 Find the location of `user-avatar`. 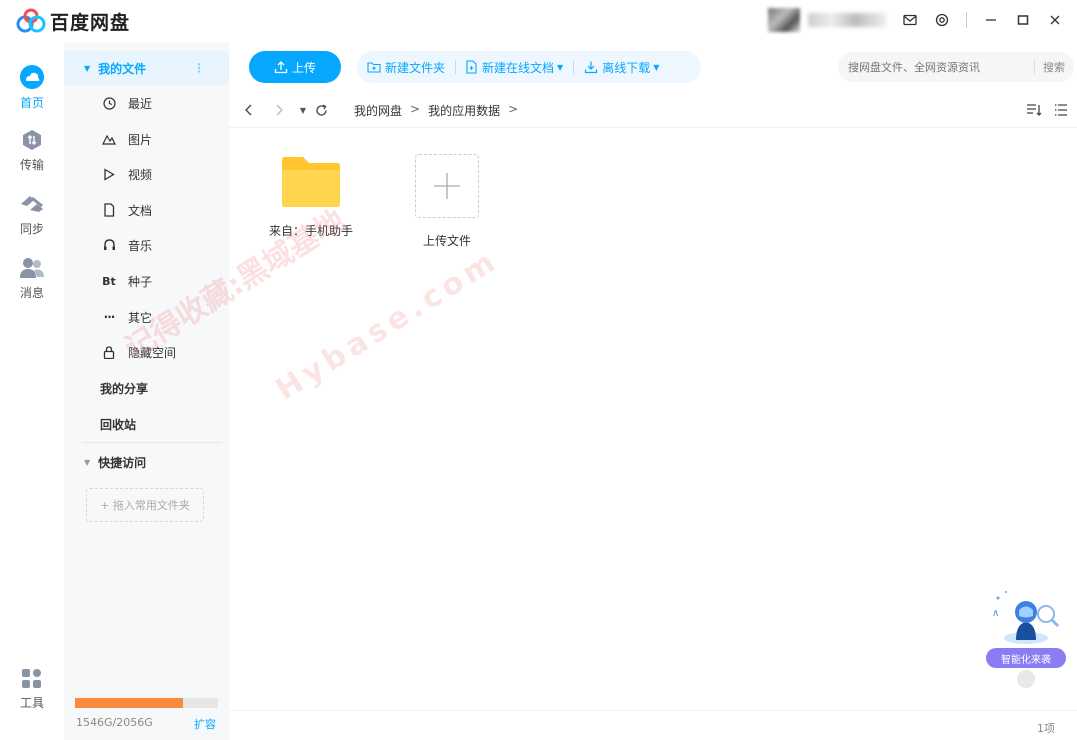

user-avatar is located at coordinates (828, 20).